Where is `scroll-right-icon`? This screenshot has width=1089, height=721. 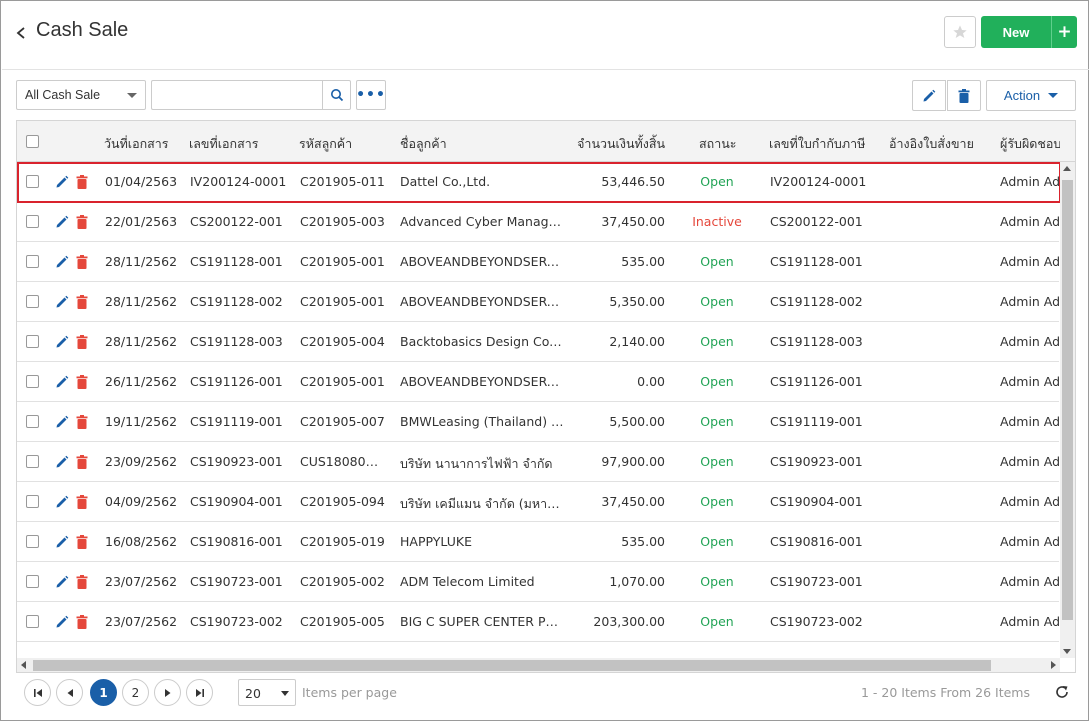
scroll-right-icon is located at coordinates (1053, 665).